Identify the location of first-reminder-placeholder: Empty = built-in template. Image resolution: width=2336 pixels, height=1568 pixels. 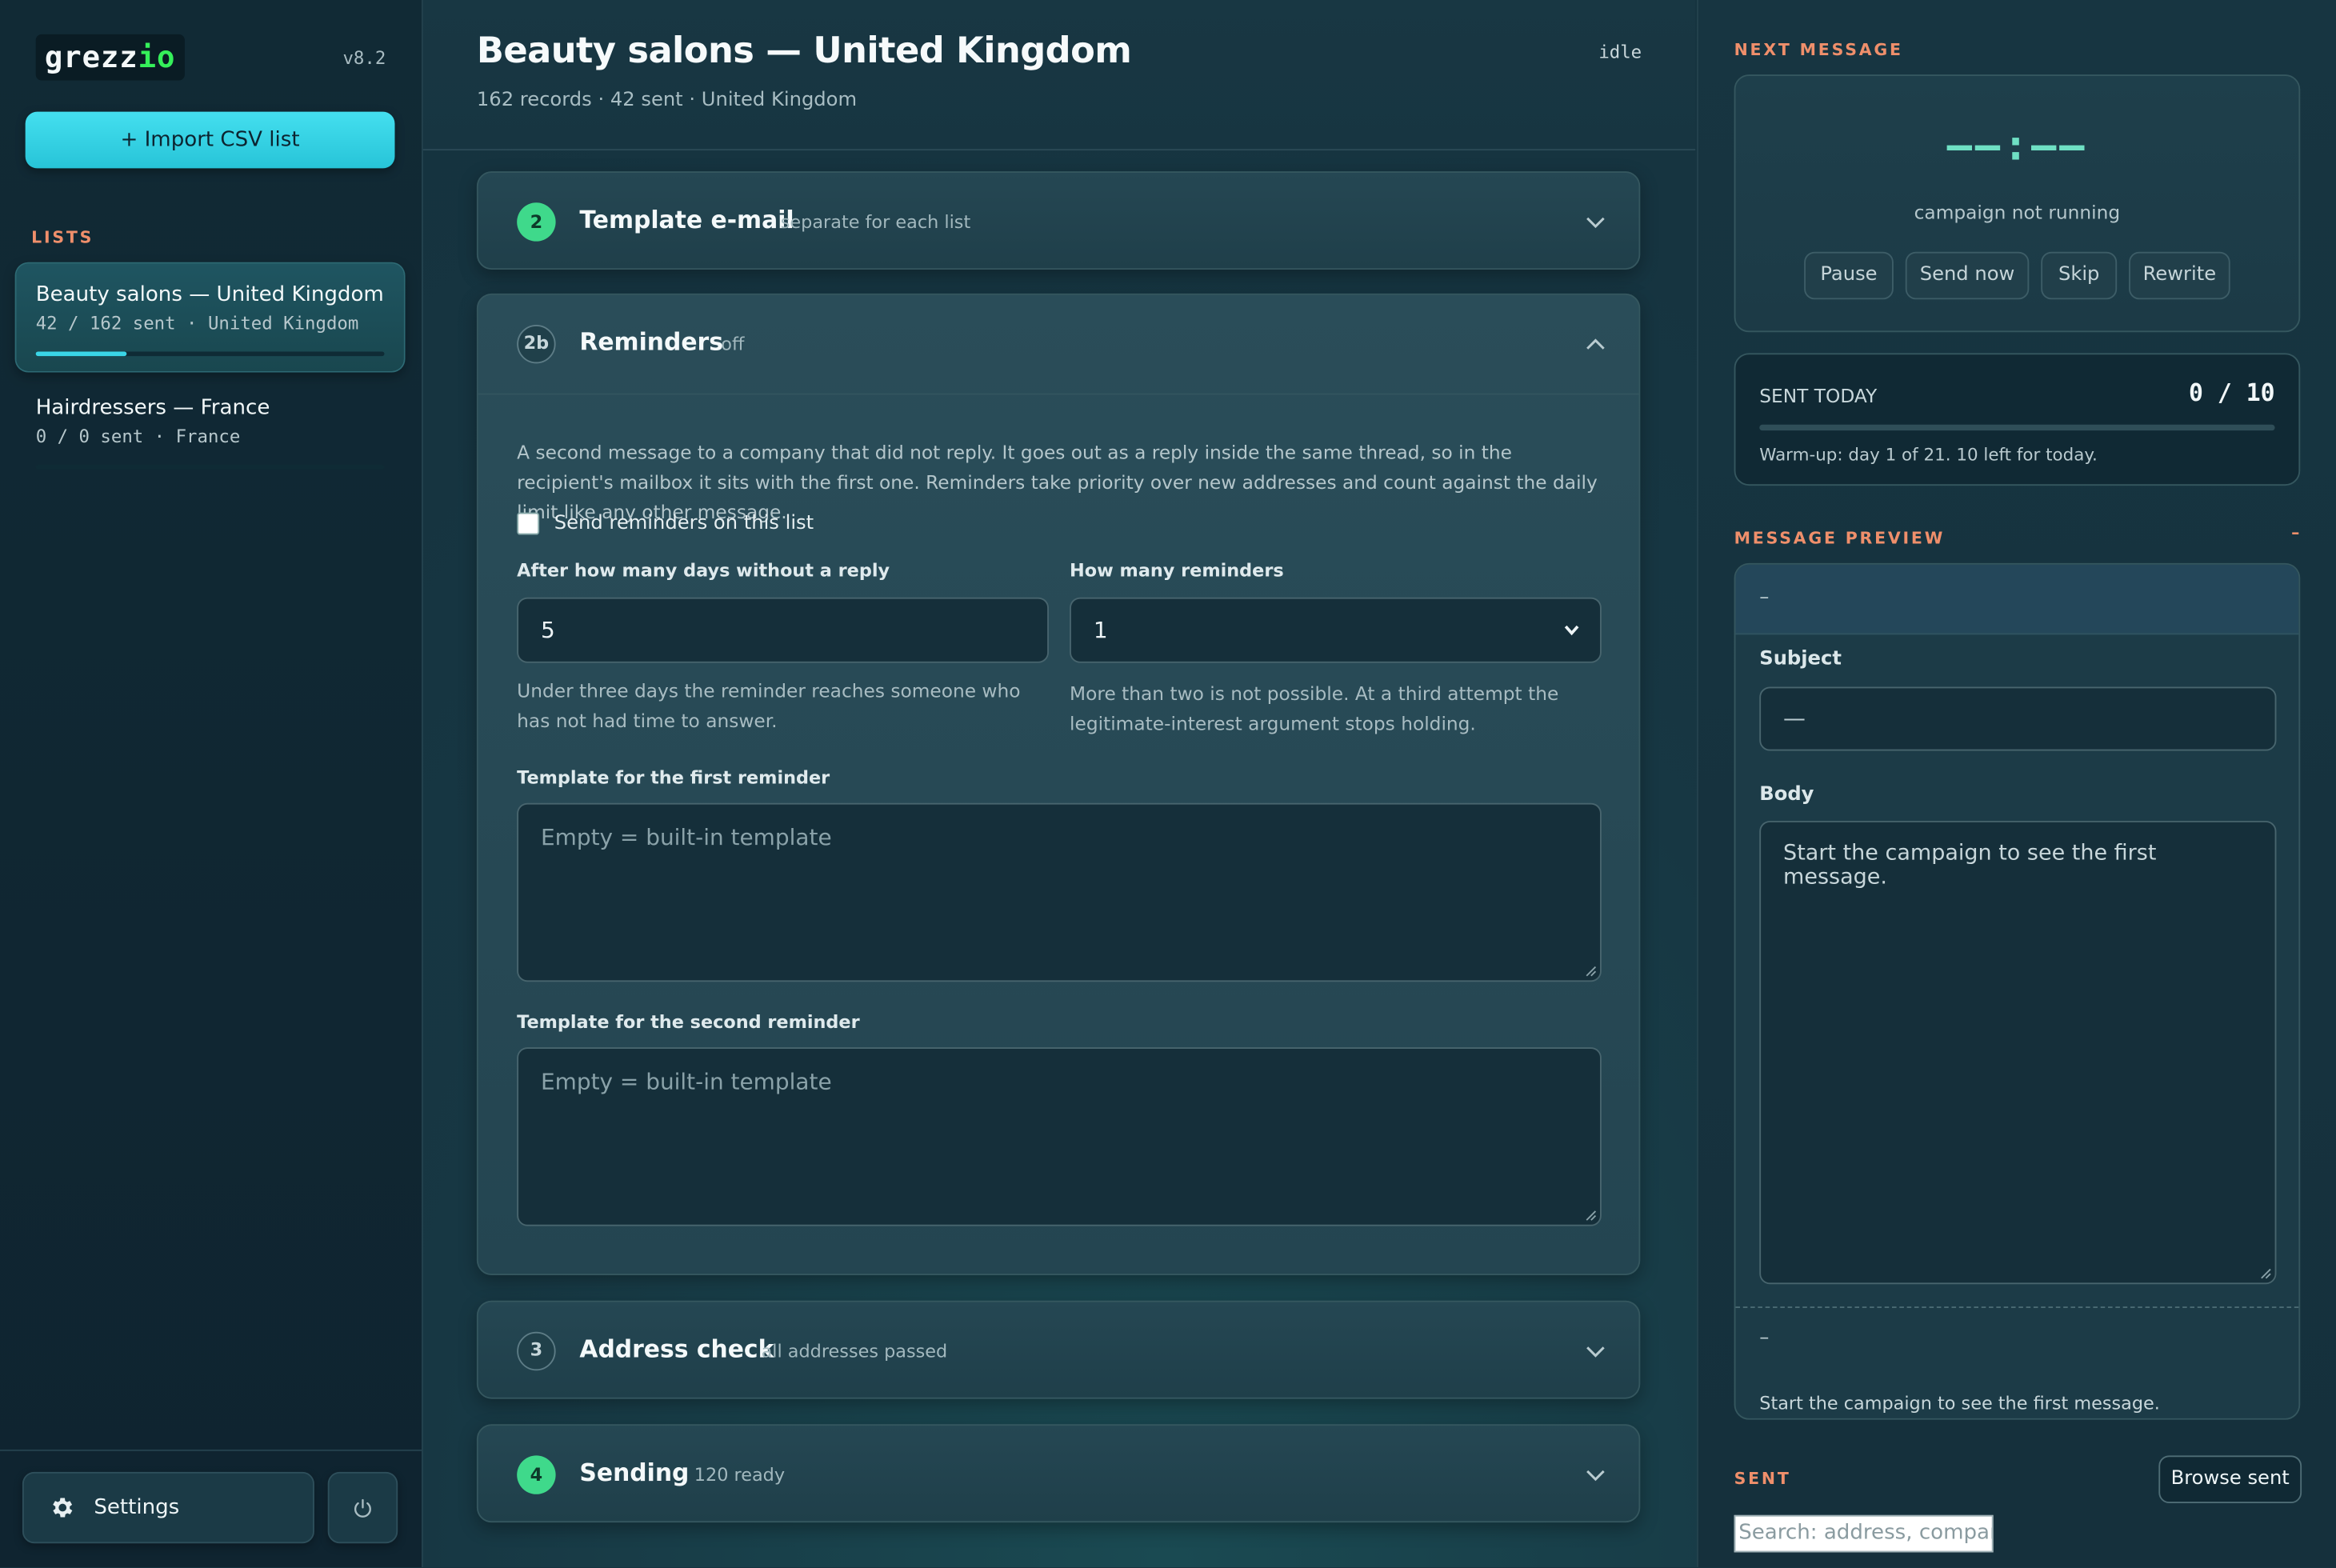
(686, 837).